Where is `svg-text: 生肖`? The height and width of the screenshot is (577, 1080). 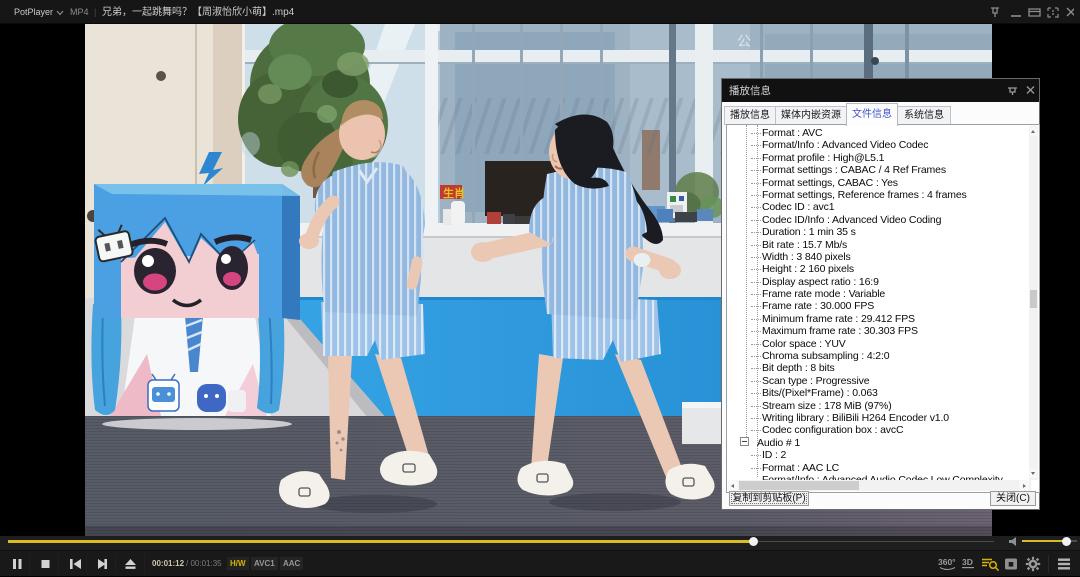 svg-text: 生肖 is located at coordinates (454, 193).